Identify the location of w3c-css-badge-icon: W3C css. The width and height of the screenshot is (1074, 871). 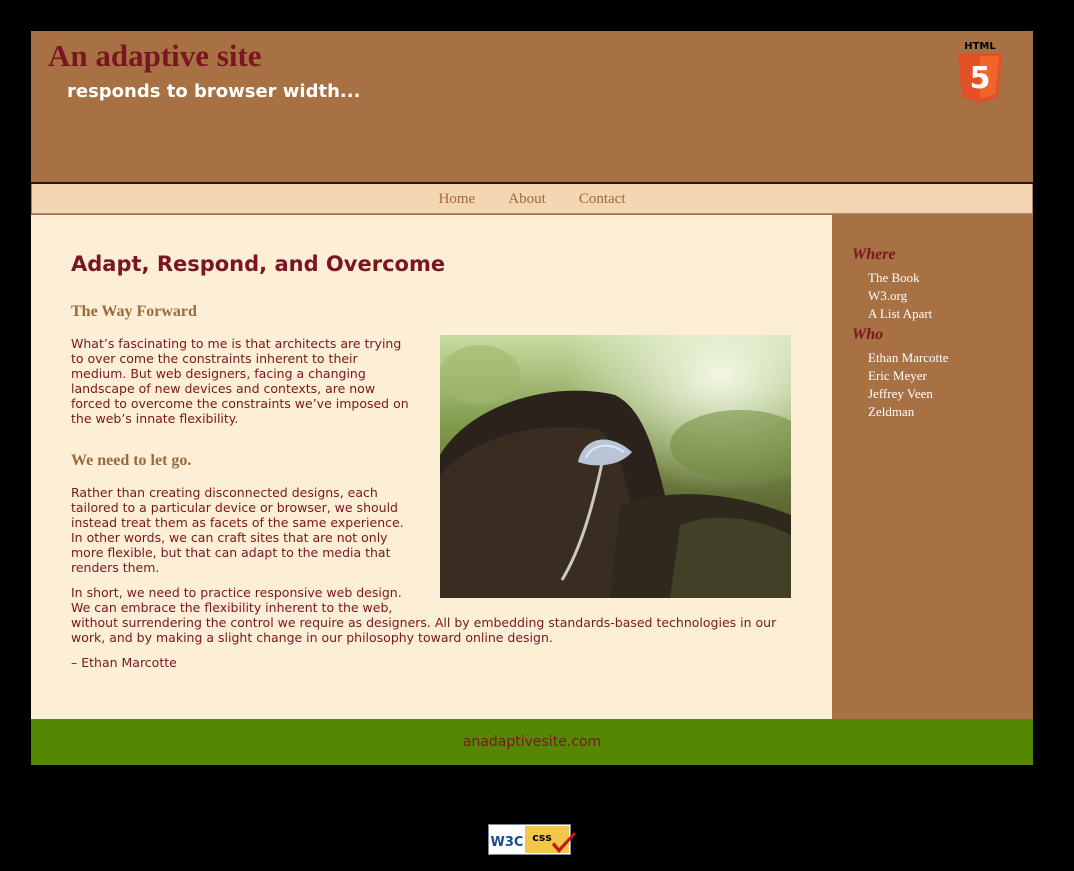
(532, 840).